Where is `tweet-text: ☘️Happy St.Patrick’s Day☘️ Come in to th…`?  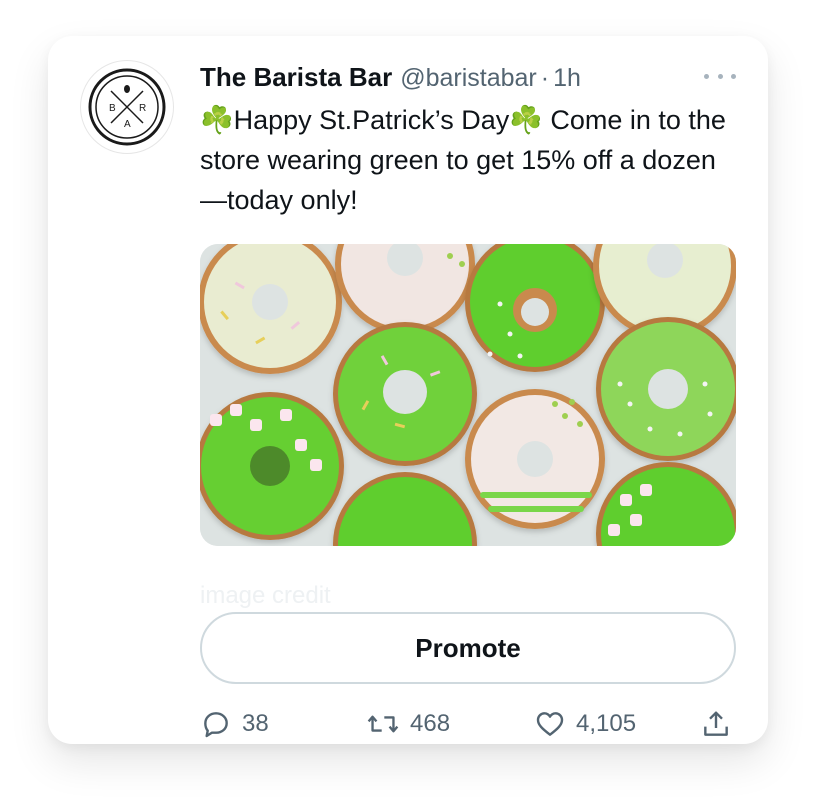 tweet-text: ☘️Happy St.Patrick’s Day☘️ Come in to th… is located at coordinates (463, 160).